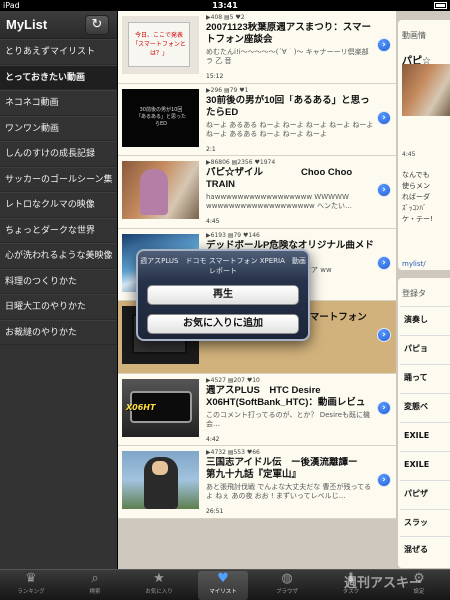 Image resolution: width=450 pixels, height=600 pixels. Describe the element at coordinates (58, 77) in the screenshot. I see `sidebar-item-totteoki: とっておきたい動画` at that location.